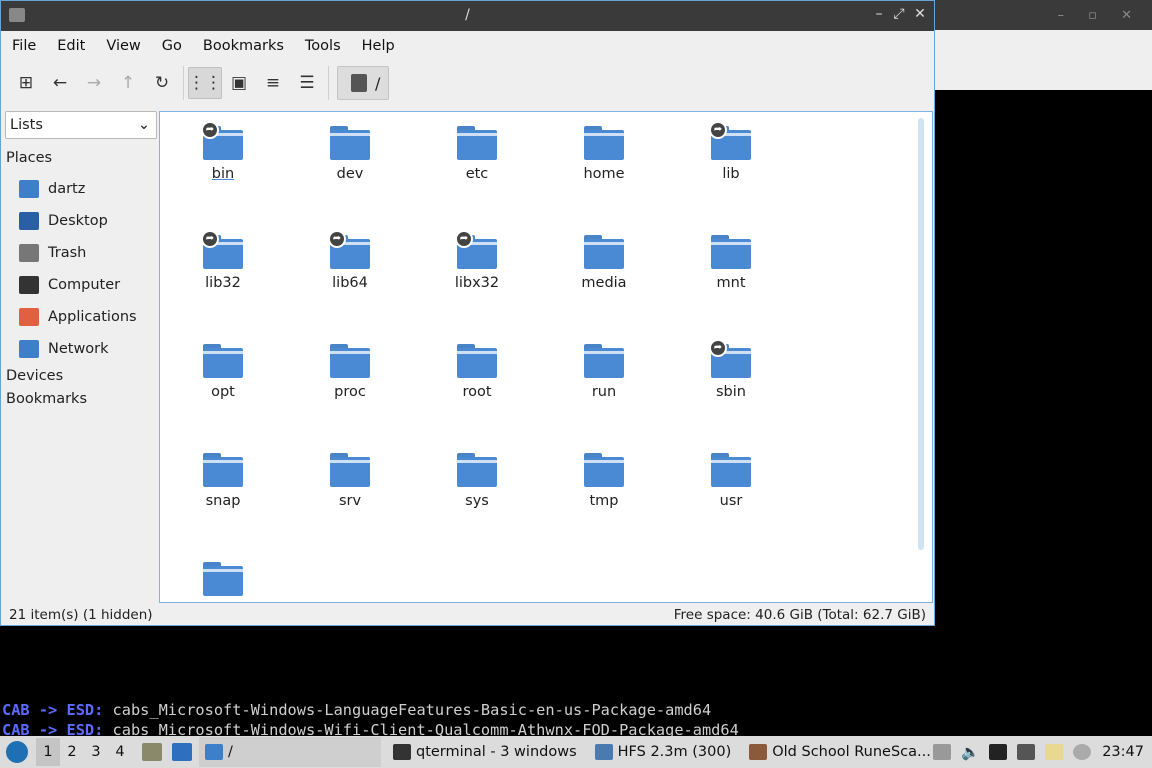 Image resolution: width=1152 pixels, height=768 pixels. What do you see at coordinates (205, 83) in the screenshot?
I see `icon-view-icon: ⋮⋮` at bounding box center [205, 83].